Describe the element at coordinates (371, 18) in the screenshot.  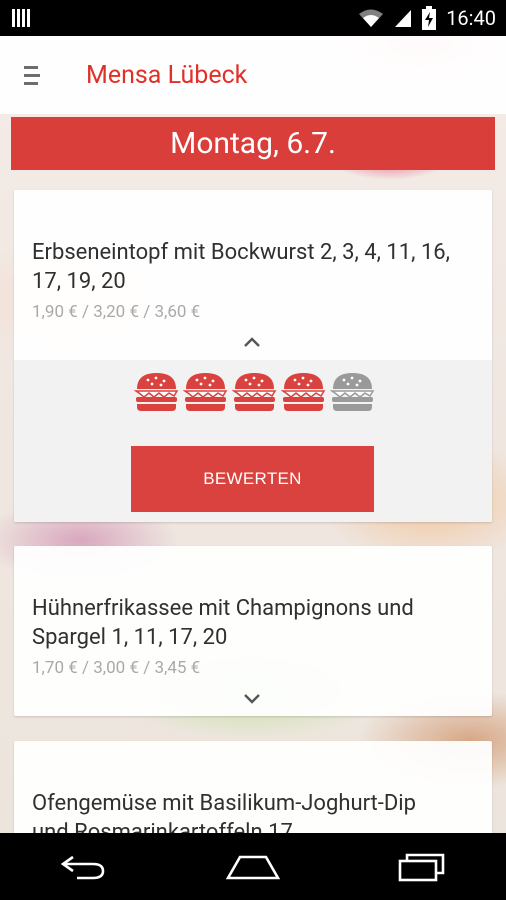
I see `wifi-icon` at that location.